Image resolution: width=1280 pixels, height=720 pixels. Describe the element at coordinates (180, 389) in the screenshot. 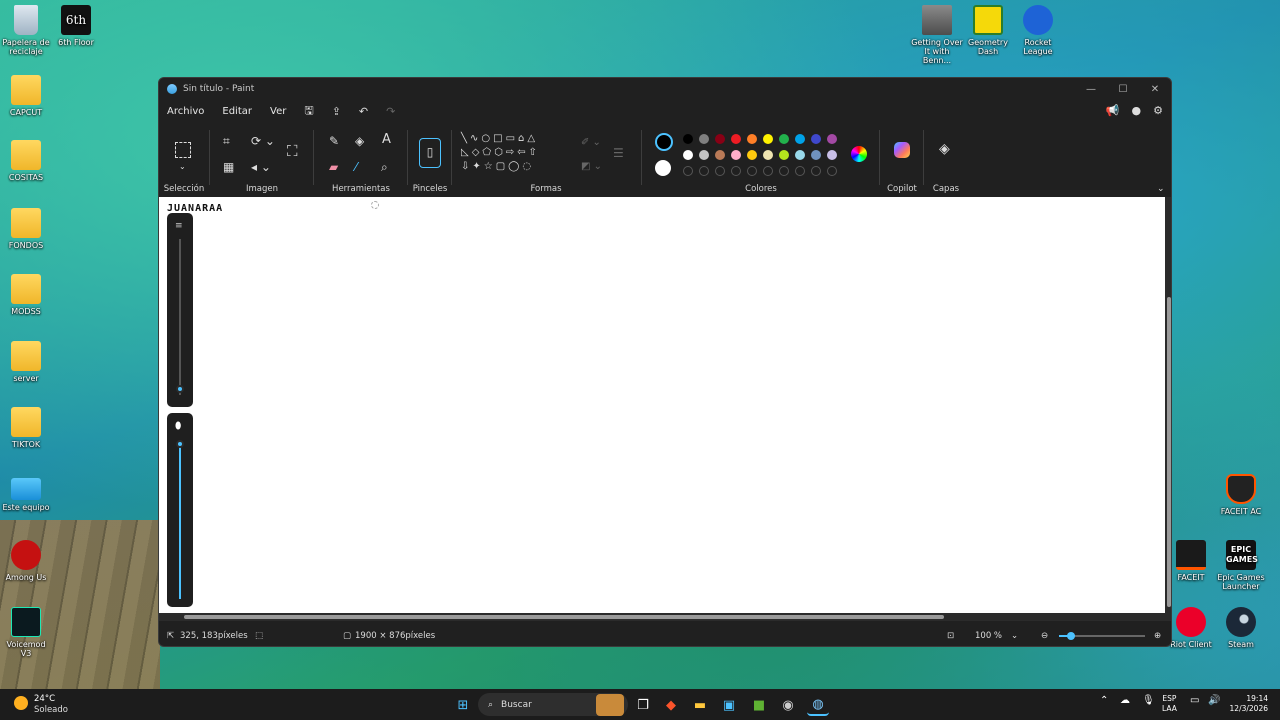

I see `size-slider-thumb` at that location.